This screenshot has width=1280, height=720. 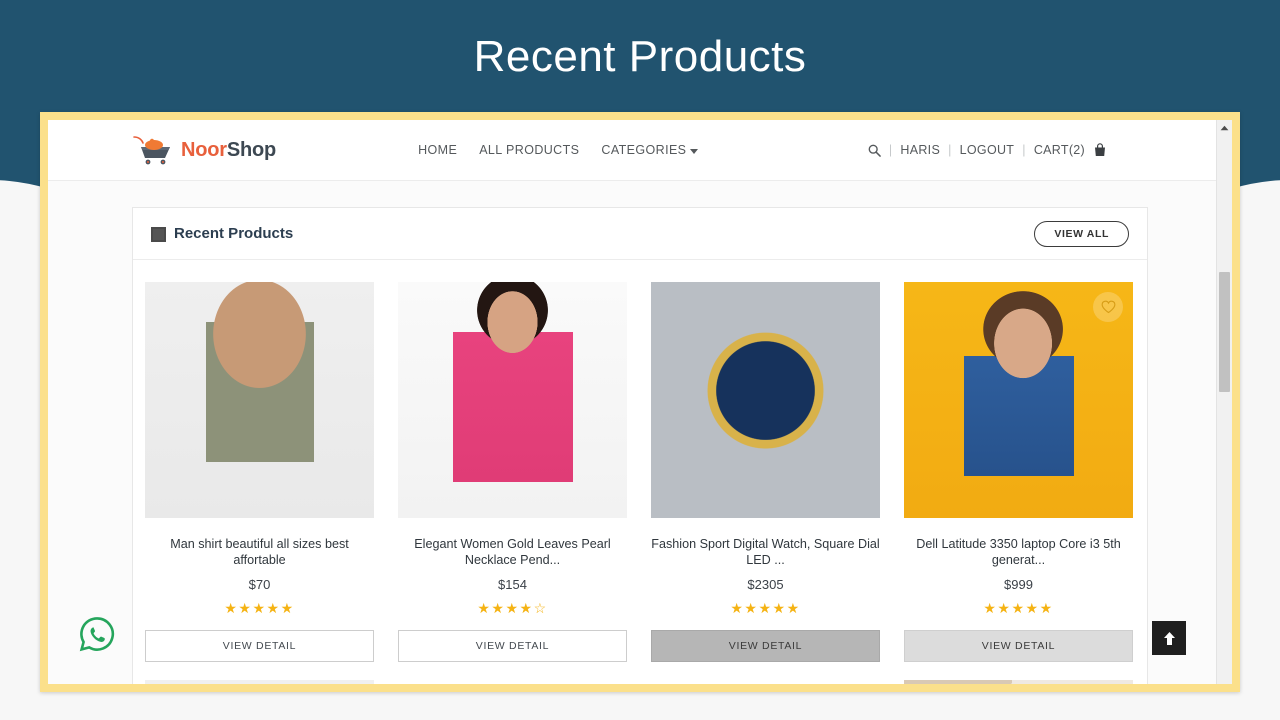 I want to click on brand-logo-group: NoorShop, so click(x=204, y=150).